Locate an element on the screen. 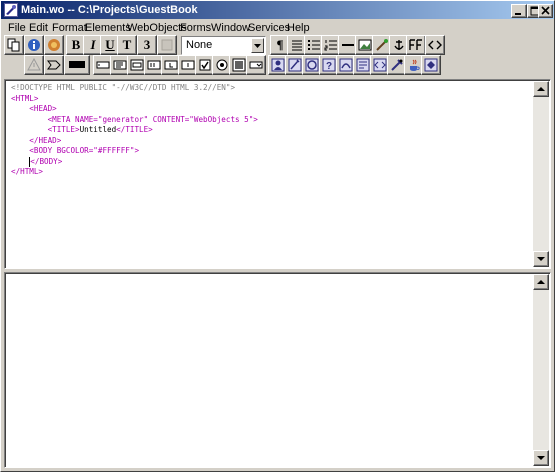  copy-icon is located at coordinates (13, 45).